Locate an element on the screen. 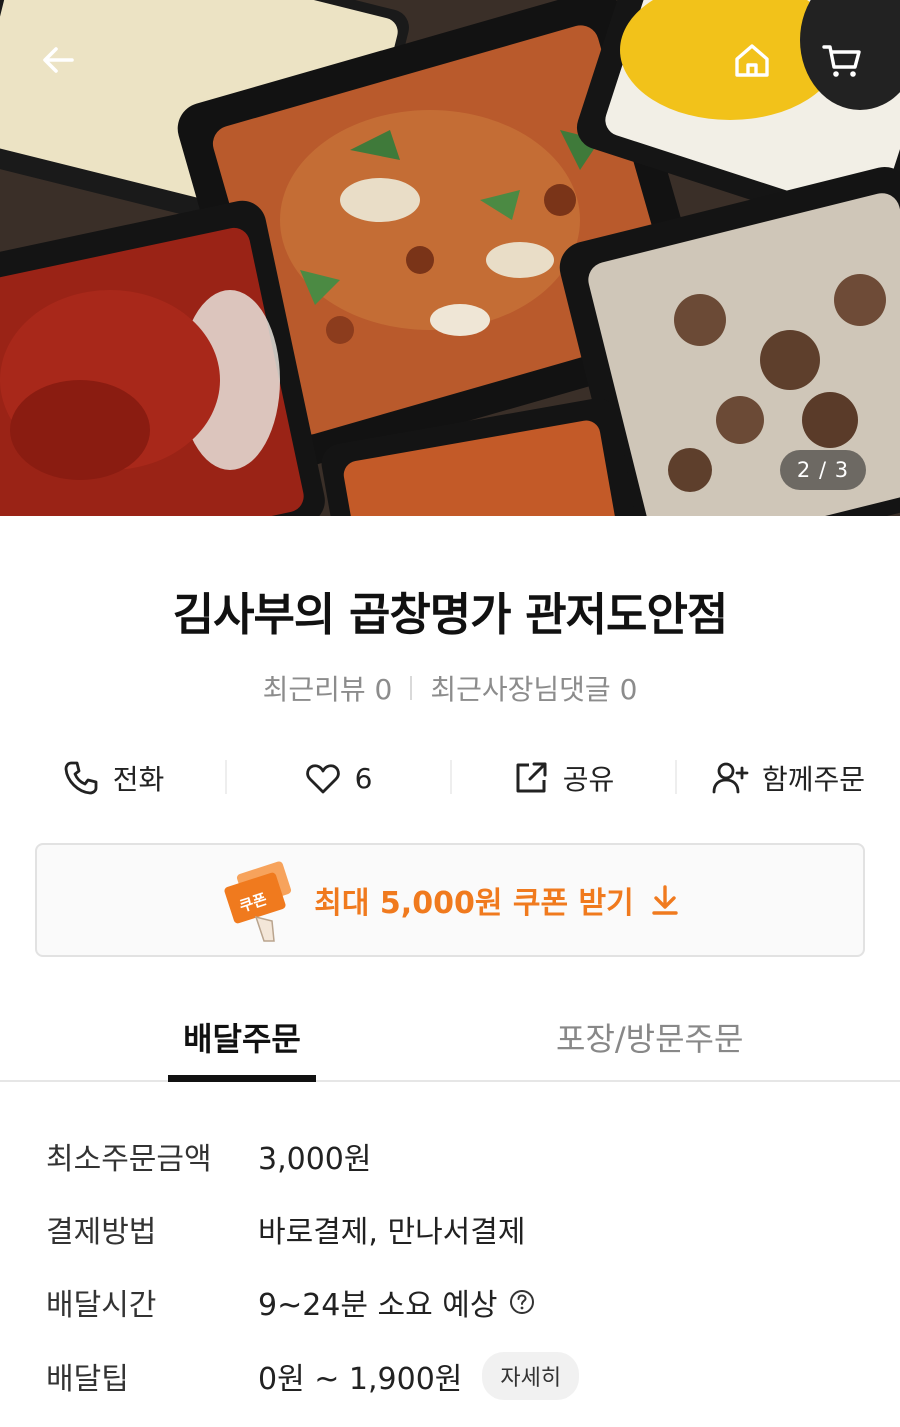 This screenshot has width=900, height=1427. call-label: 전화 is located at coordinates (138, 779).